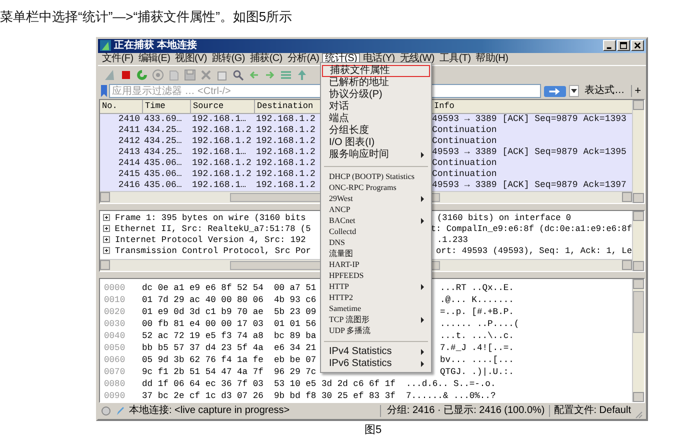  Describe the element at coordinates (114, 300) in the screenshot. I see `byte-offset: 0010` at that location.